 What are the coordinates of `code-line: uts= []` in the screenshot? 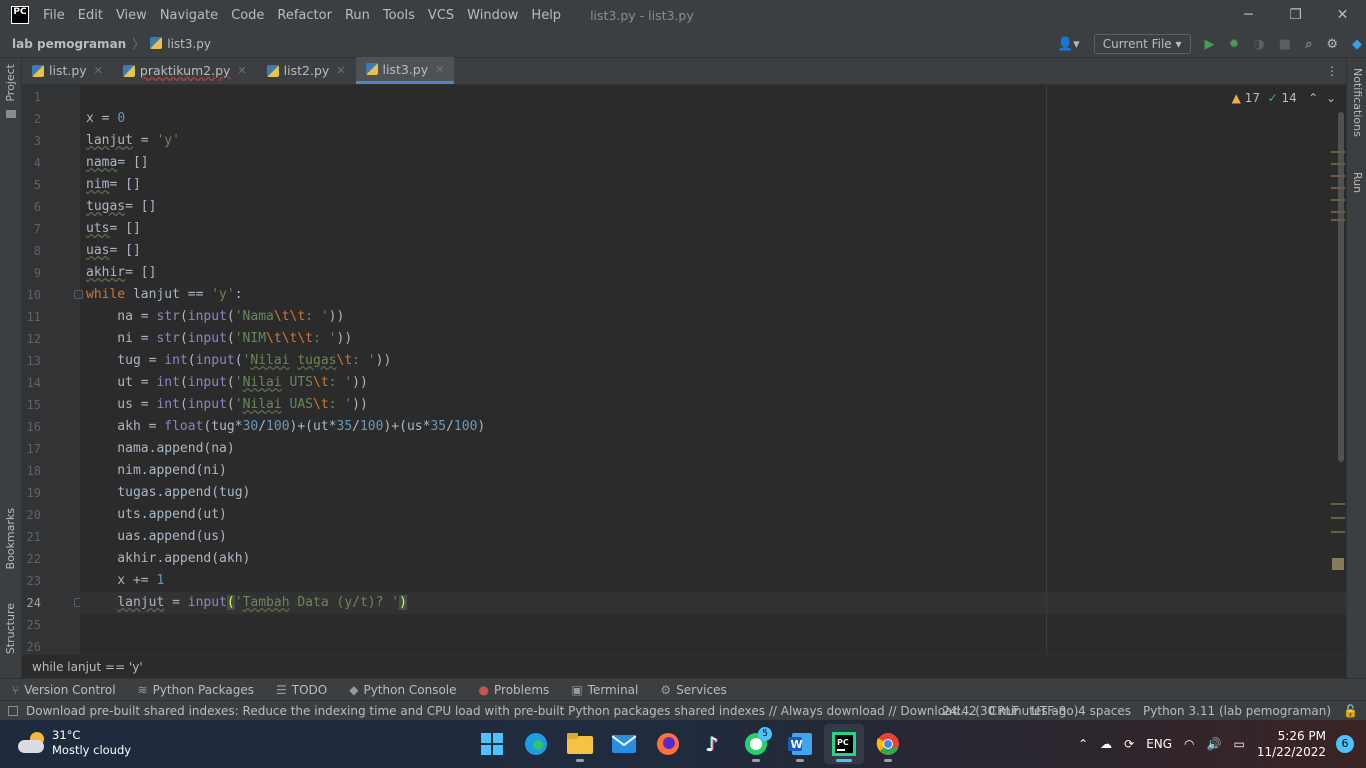 It's located at (113, 229).